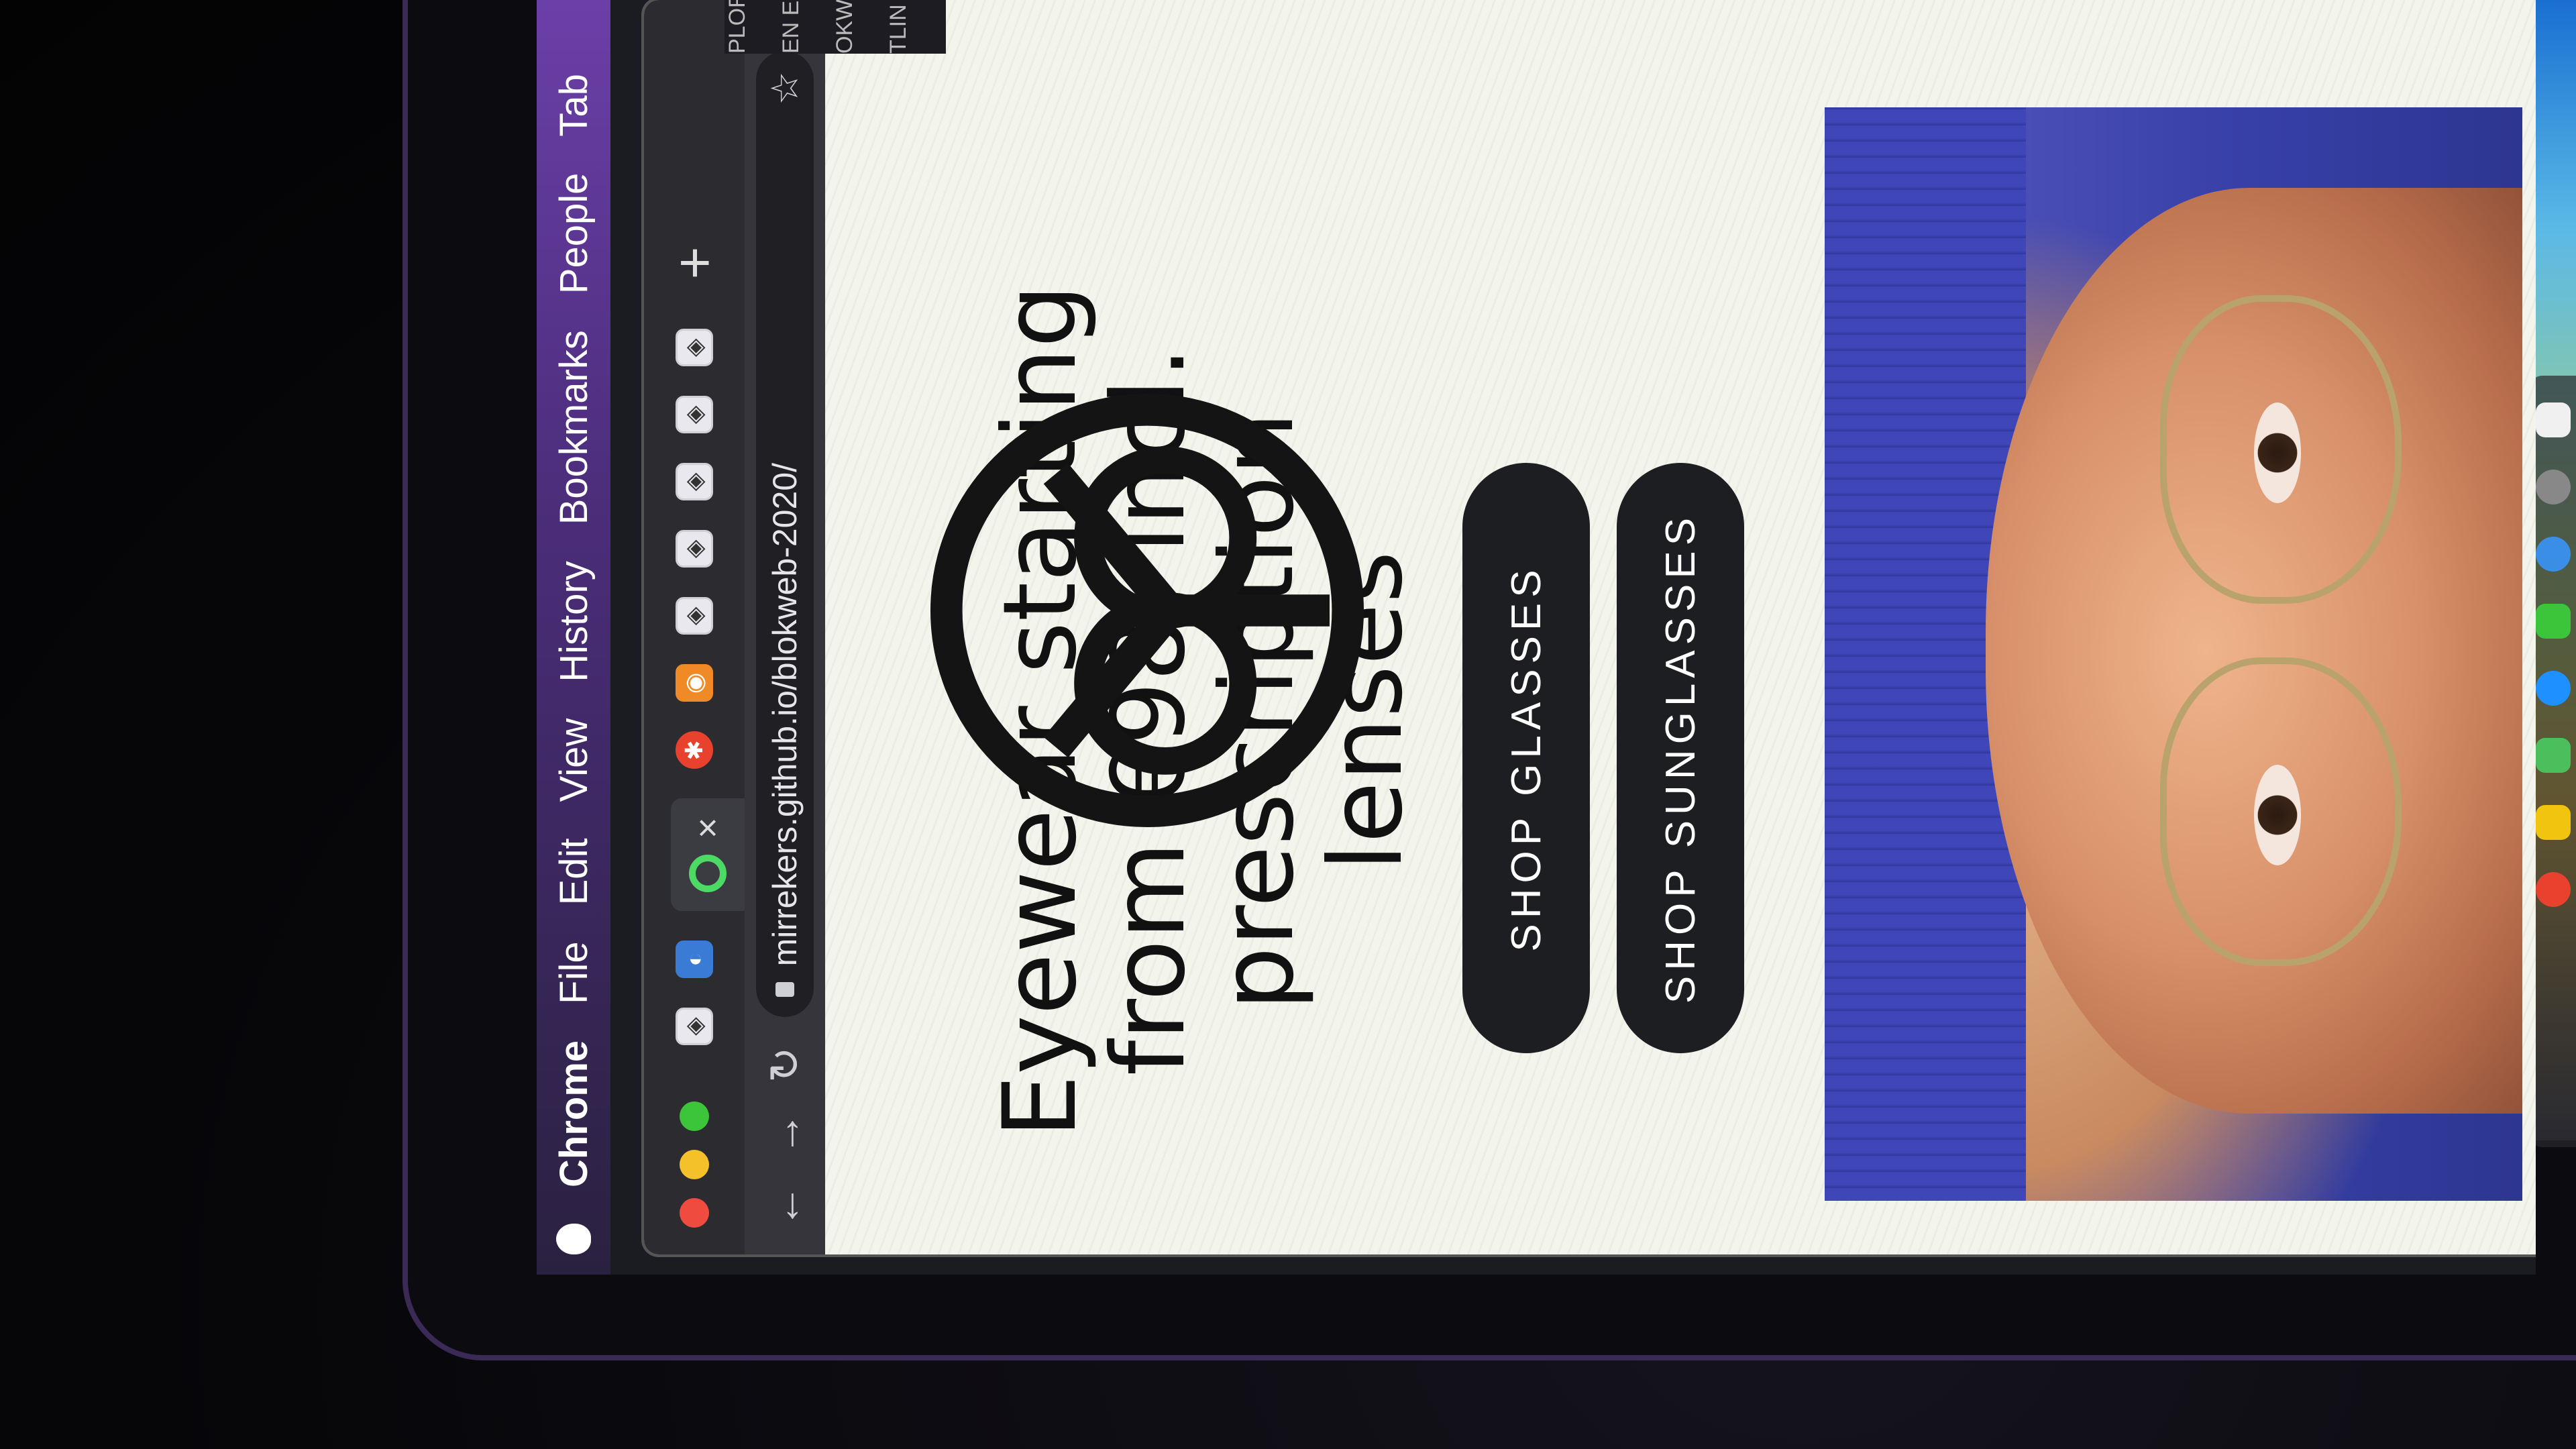 The image size is (2576, 1449). I want to click on chrome-dock-icon, so click(2553, 889).